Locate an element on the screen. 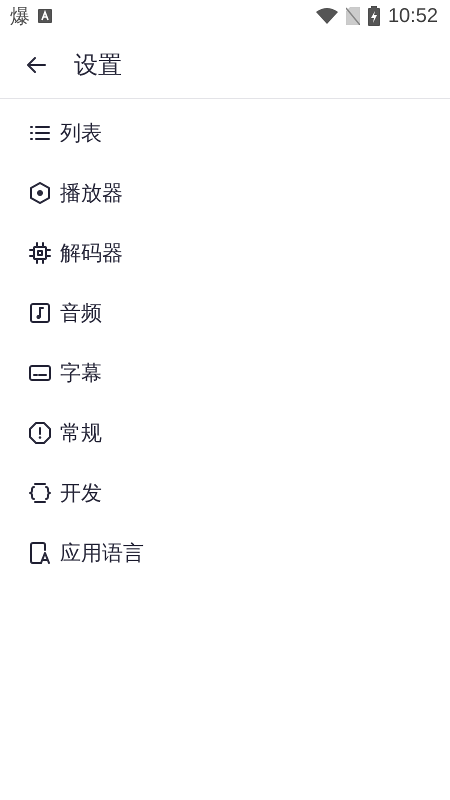  menu-item: 应用语言 is located at coordinates (225, 553).